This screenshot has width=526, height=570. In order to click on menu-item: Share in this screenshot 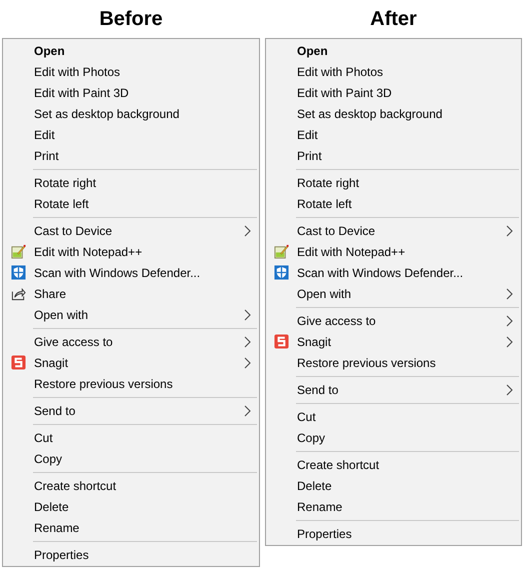, I will do `click(50, 293)`.